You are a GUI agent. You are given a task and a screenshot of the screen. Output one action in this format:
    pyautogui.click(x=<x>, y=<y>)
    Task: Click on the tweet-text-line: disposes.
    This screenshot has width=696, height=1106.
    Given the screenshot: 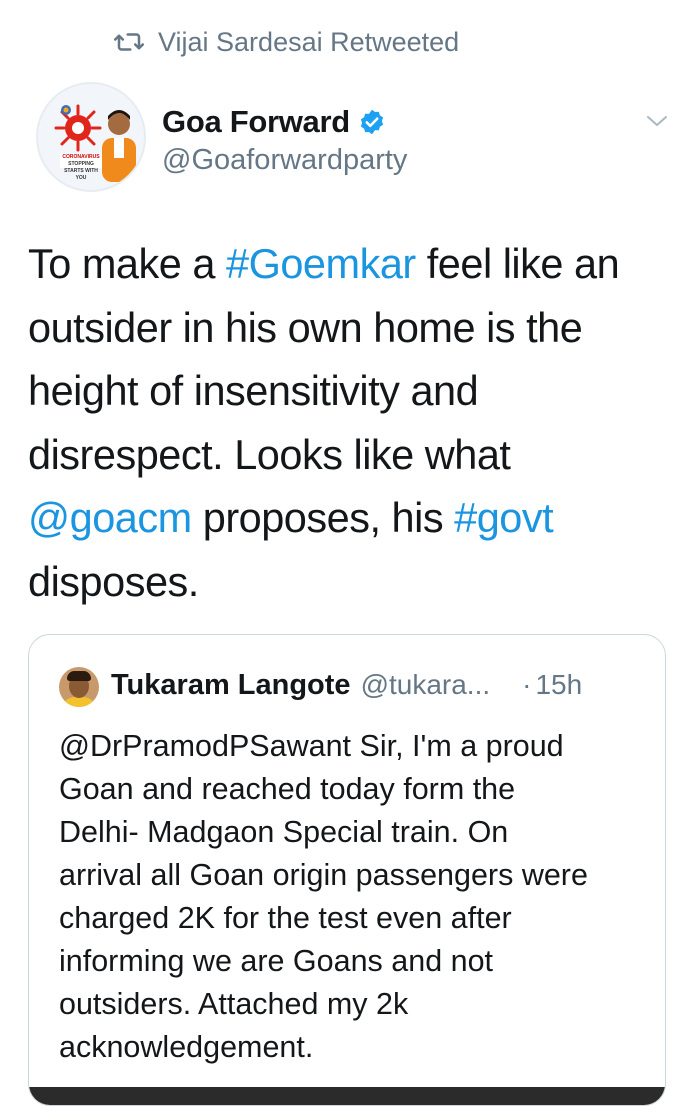 What is the action you would take?
    pyautogui.click(x=353, y=582)
    